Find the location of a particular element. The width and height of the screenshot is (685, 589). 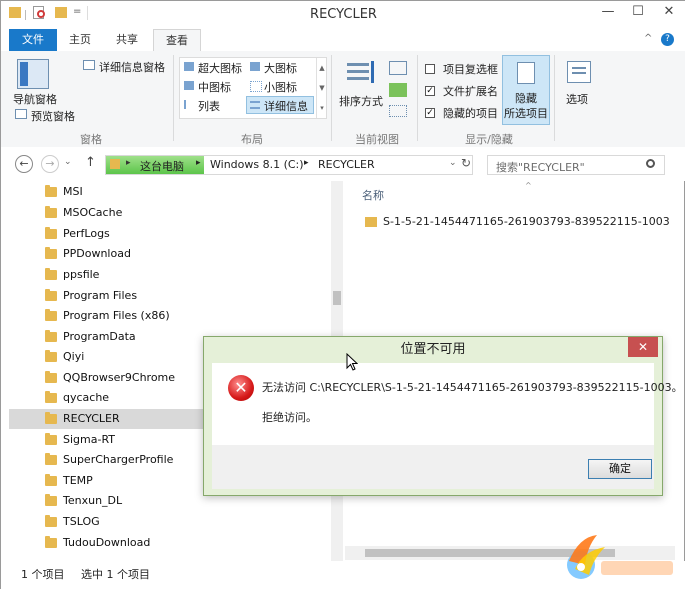

sort-by-button: 排序方式 is located at coordinates (361, 101).